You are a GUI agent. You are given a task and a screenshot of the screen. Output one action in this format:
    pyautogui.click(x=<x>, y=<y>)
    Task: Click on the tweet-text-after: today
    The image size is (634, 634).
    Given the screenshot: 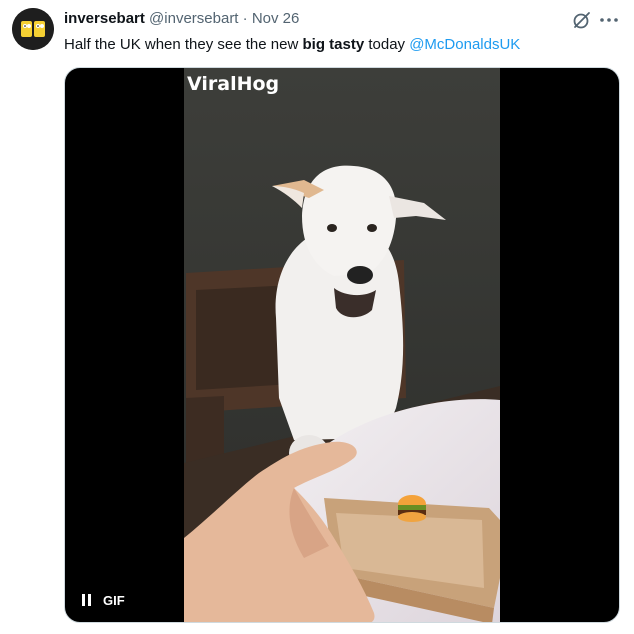 What is the action you would take?
    pyautogui.click(x=387, y=44)
    